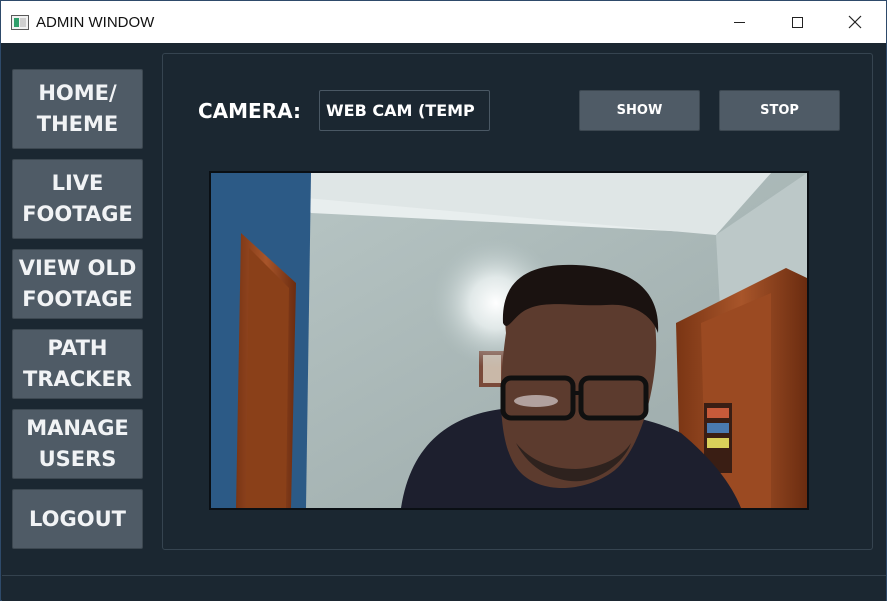 The image size is (887, 601). What do you see at coordinates (404, 110) in the screenshot?
I see `camera-select: WEB CAM (TEMP` at bounding box center [404, 110].